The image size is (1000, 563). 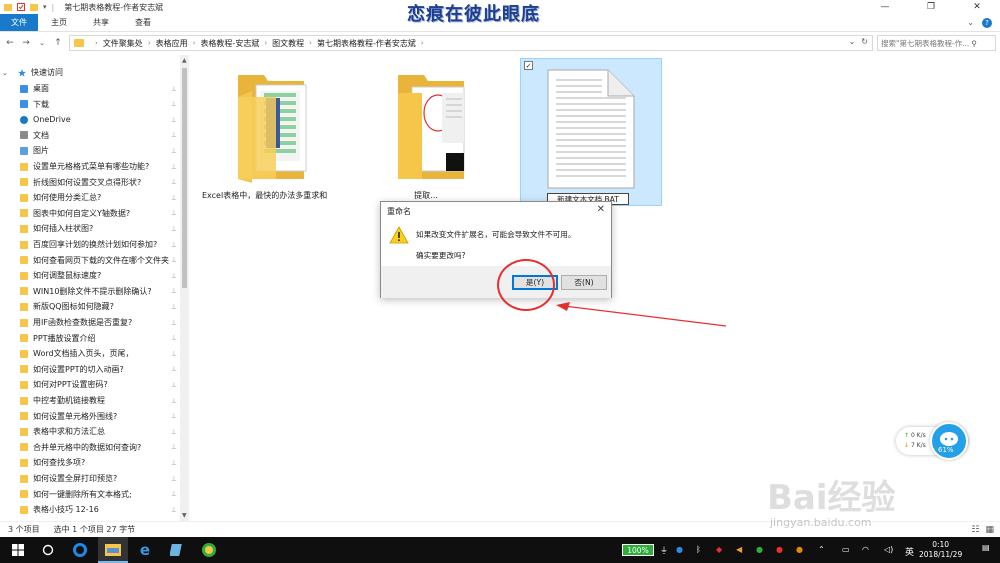 I want to click on refresh-icon: ↻, so click(x=864, y=41).